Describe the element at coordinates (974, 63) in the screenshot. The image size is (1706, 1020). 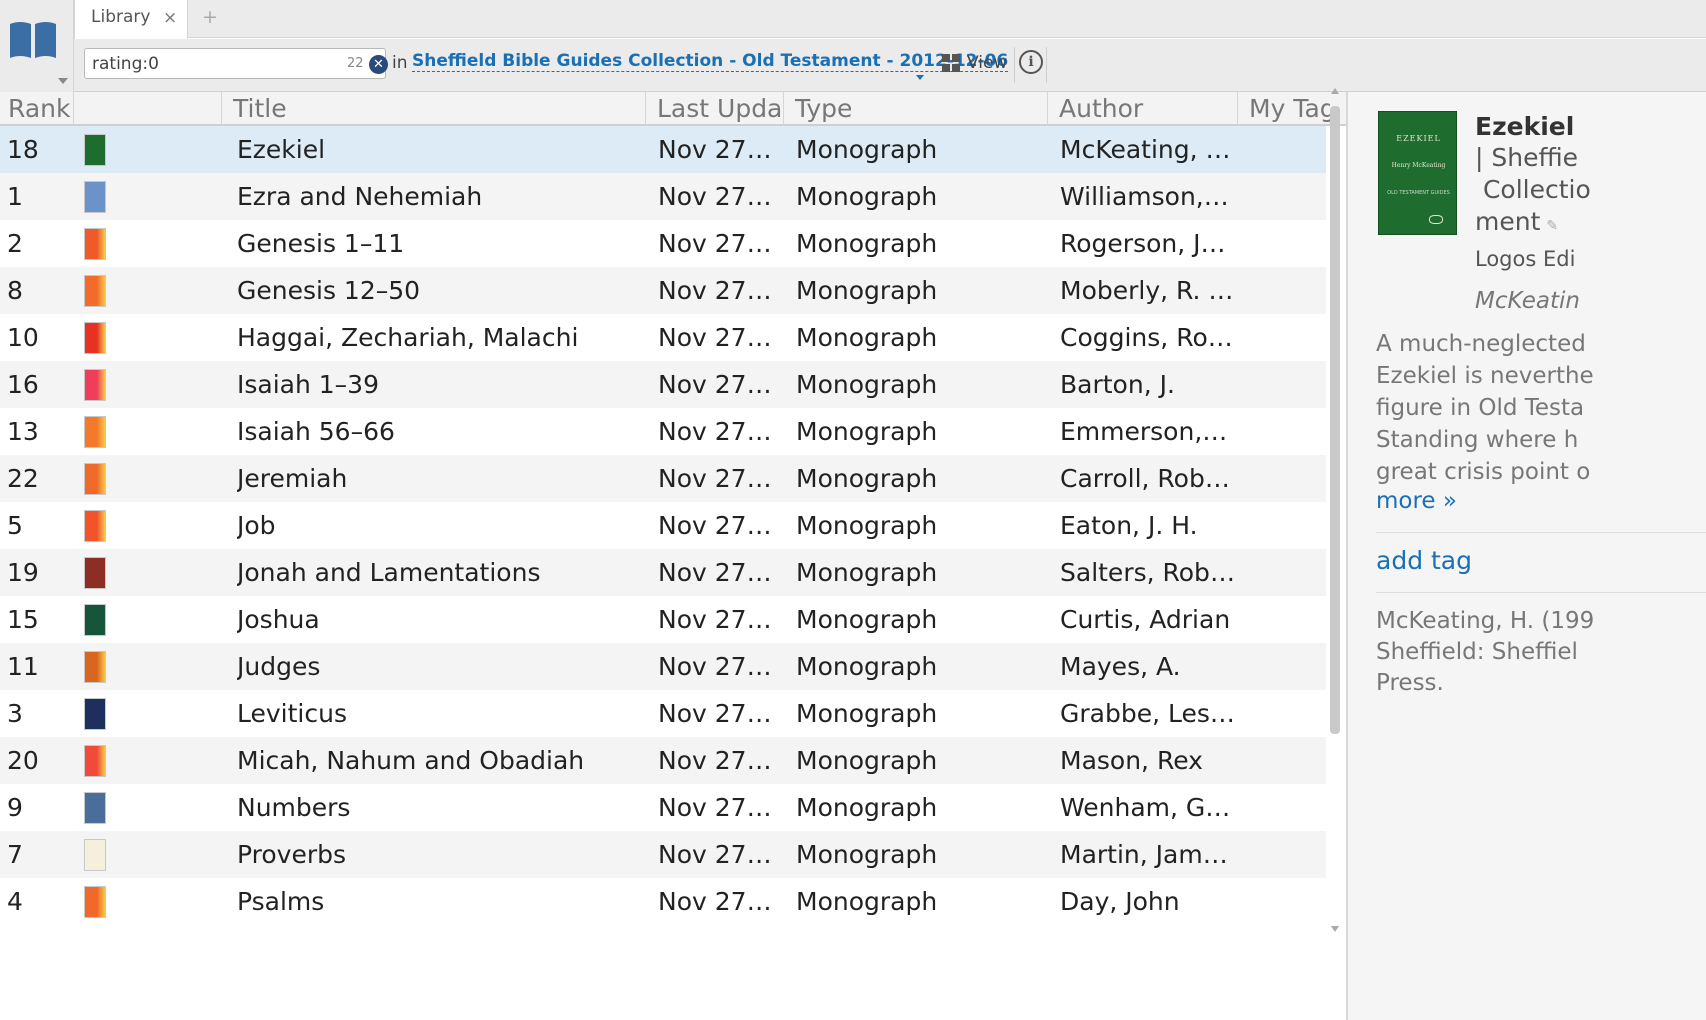
I see `view-button: View` at that location.